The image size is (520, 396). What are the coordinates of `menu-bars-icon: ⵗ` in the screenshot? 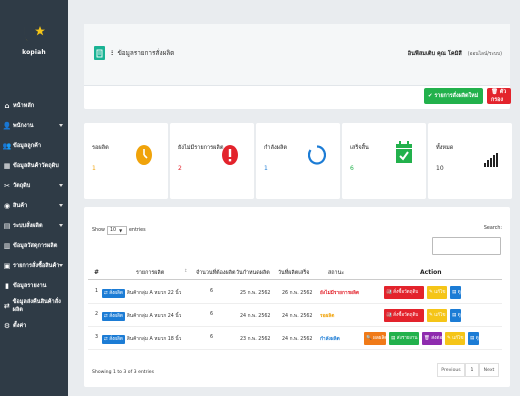 It's located at (112, 53).